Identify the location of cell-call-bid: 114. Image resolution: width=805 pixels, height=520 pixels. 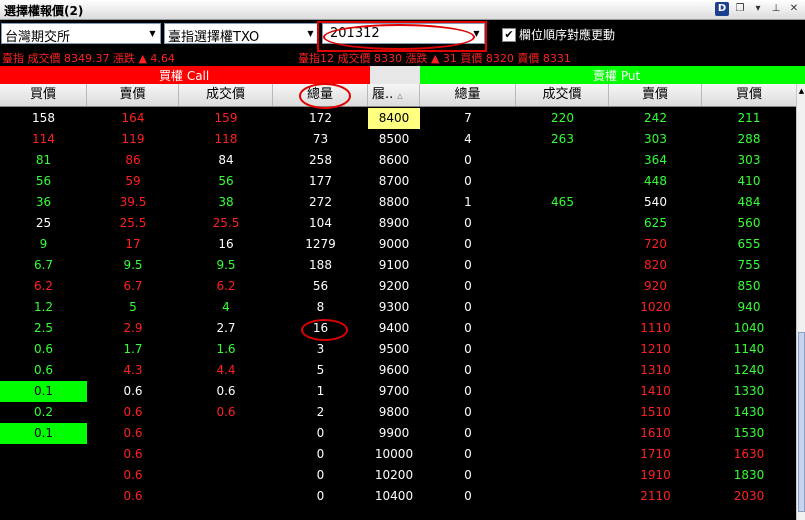
(43, 139).